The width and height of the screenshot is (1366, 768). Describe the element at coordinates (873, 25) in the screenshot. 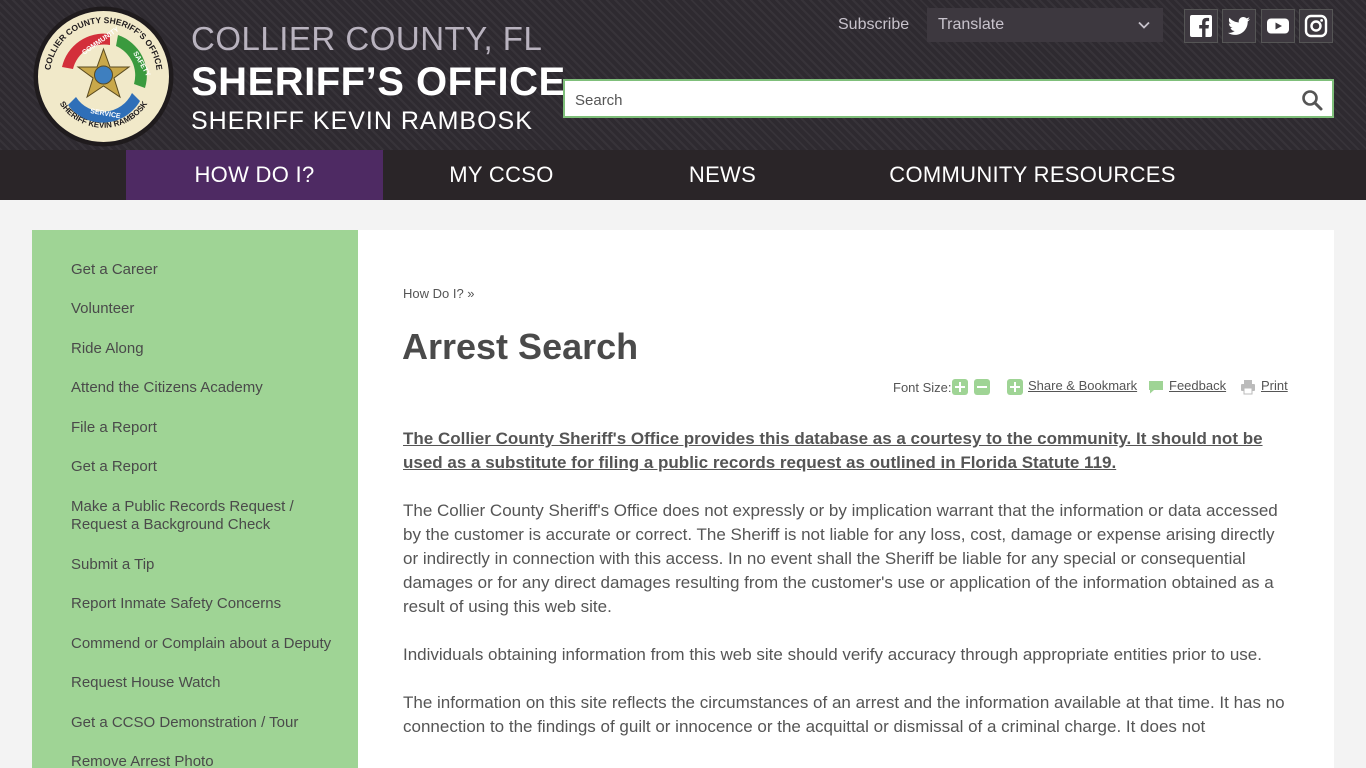

I see `subscribe-link: Subscribe` at that location.